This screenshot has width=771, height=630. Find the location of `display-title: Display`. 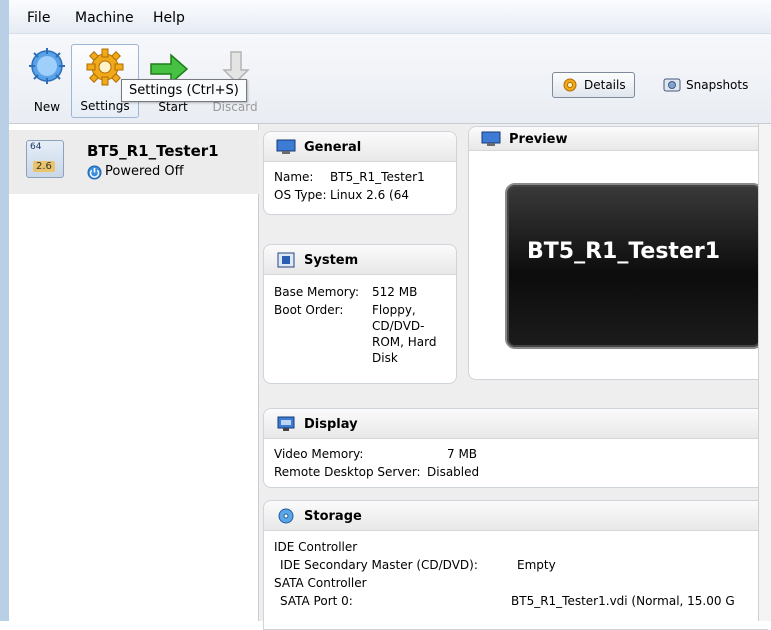

display-title: Display is located at coordinates (331, 424).